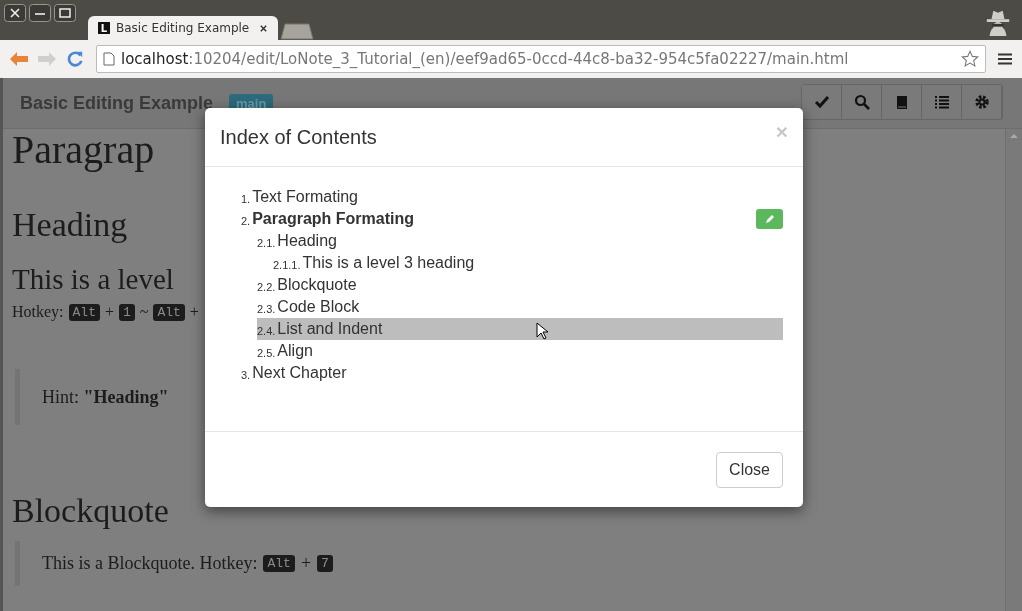  What do you see at coordinates (520, 329) in the screenshot?
I see `toc-item: 2.4.List and Indent` at bounding box center [520, 329].